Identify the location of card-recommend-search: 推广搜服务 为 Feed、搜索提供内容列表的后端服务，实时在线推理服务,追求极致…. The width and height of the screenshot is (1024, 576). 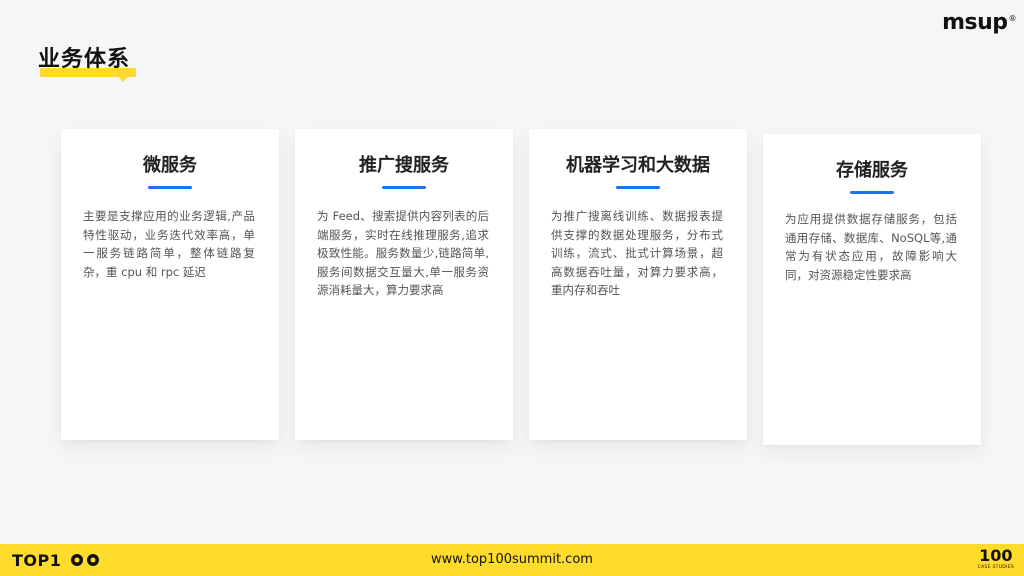
(404, 284).